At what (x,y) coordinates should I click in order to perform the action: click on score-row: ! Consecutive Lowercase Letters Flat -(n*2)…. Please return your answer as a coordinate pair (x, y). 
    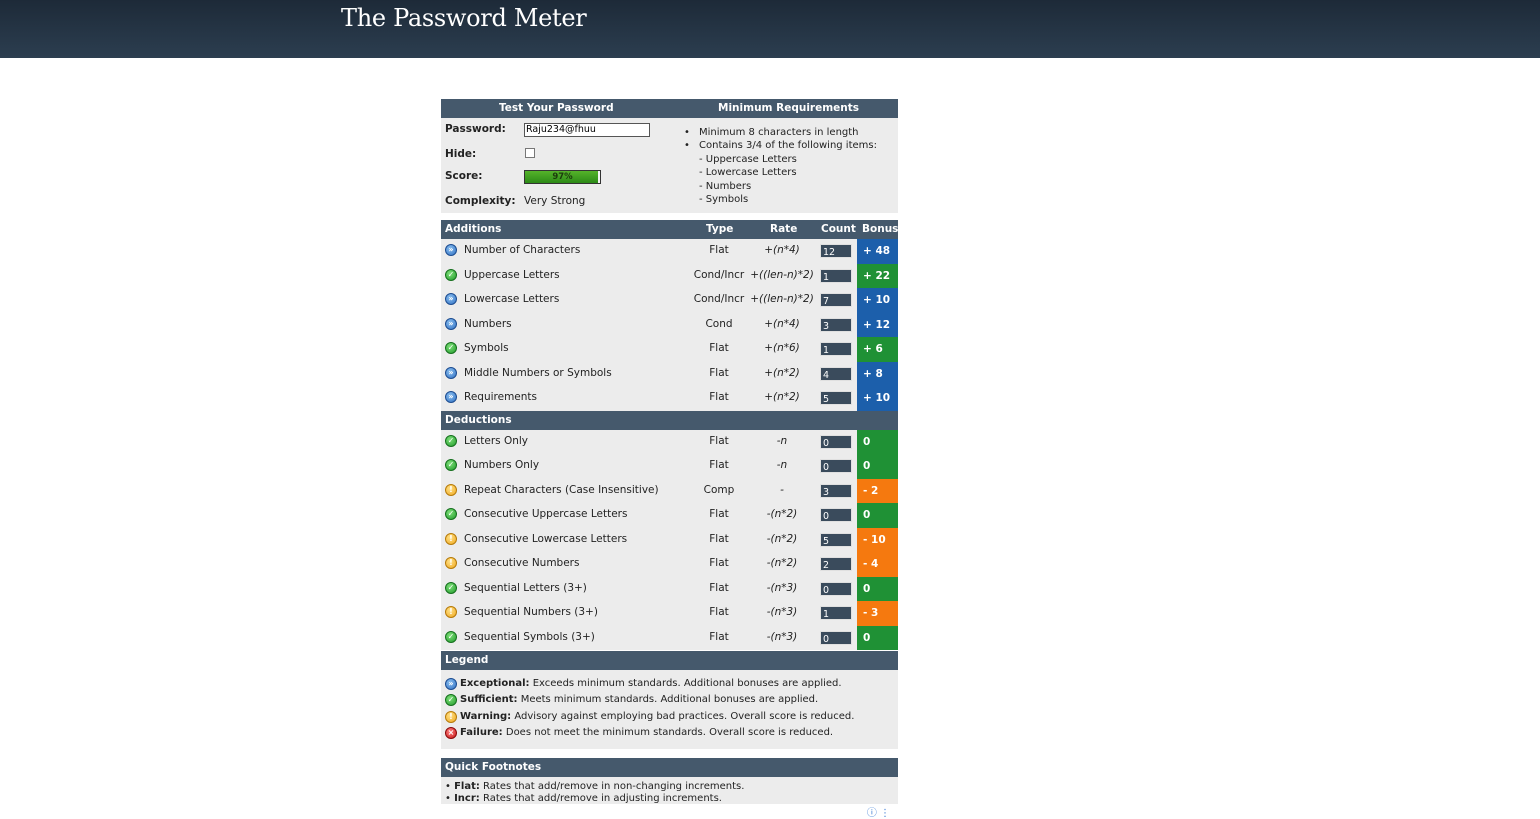
    Looking at the image, I should click on (669, 539).